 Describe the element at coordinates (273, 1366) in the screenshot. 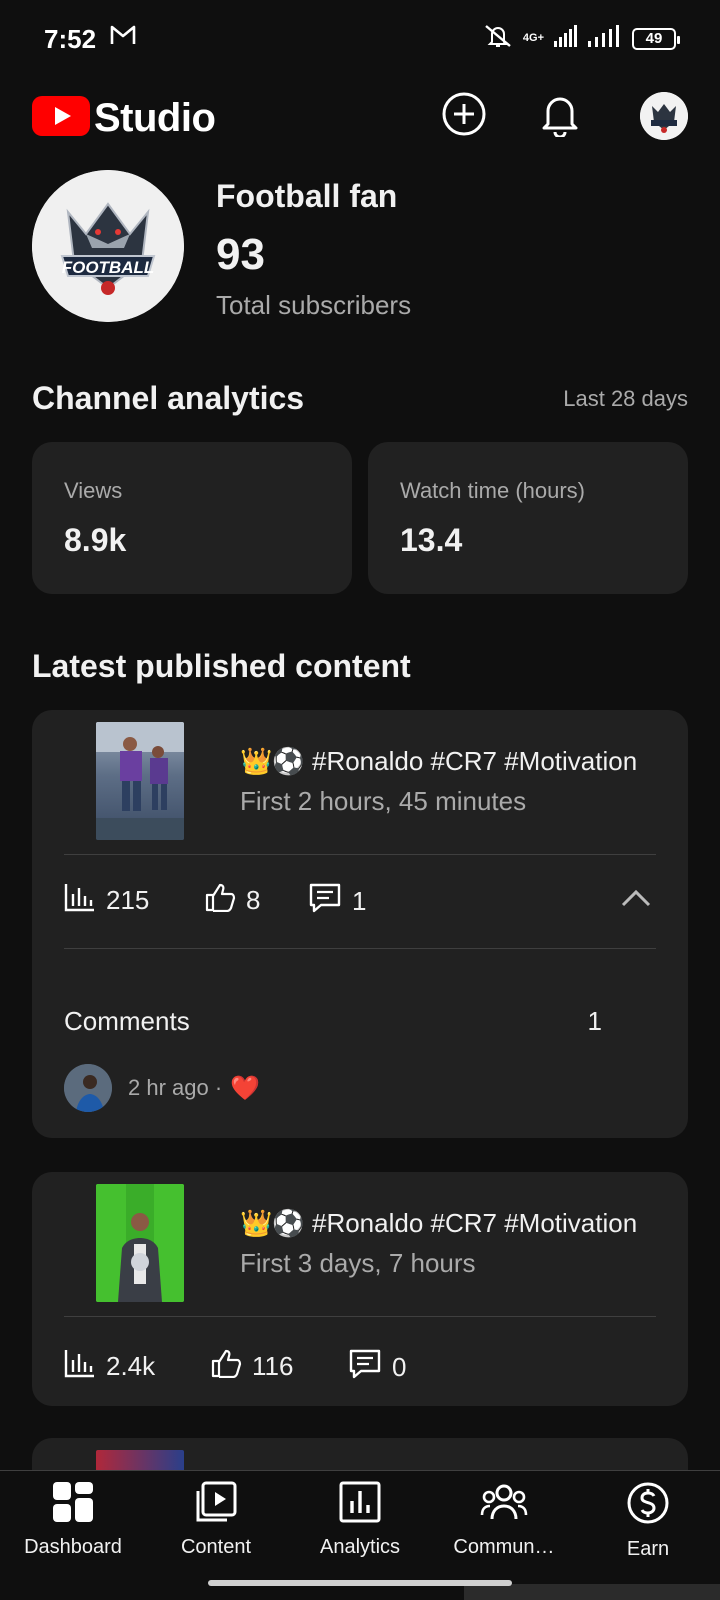

I see `likes-count: 116` at that location.